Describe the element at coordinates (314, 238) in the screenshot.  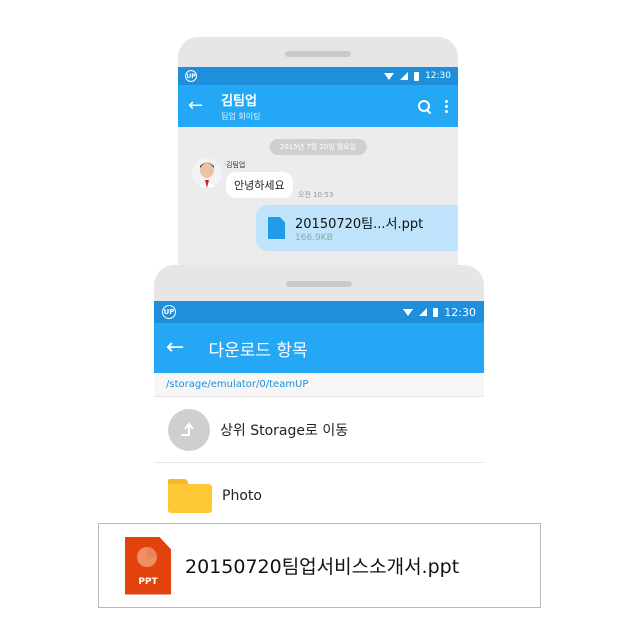
I see `file-size: 166.9KB` at that location.